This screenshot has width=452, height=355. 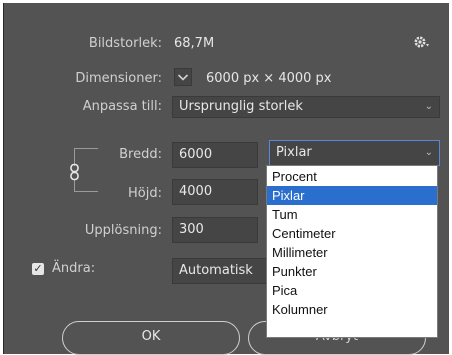 I want to click on unit-option-pixlar: Pixlar, so click(x=352, y=195).